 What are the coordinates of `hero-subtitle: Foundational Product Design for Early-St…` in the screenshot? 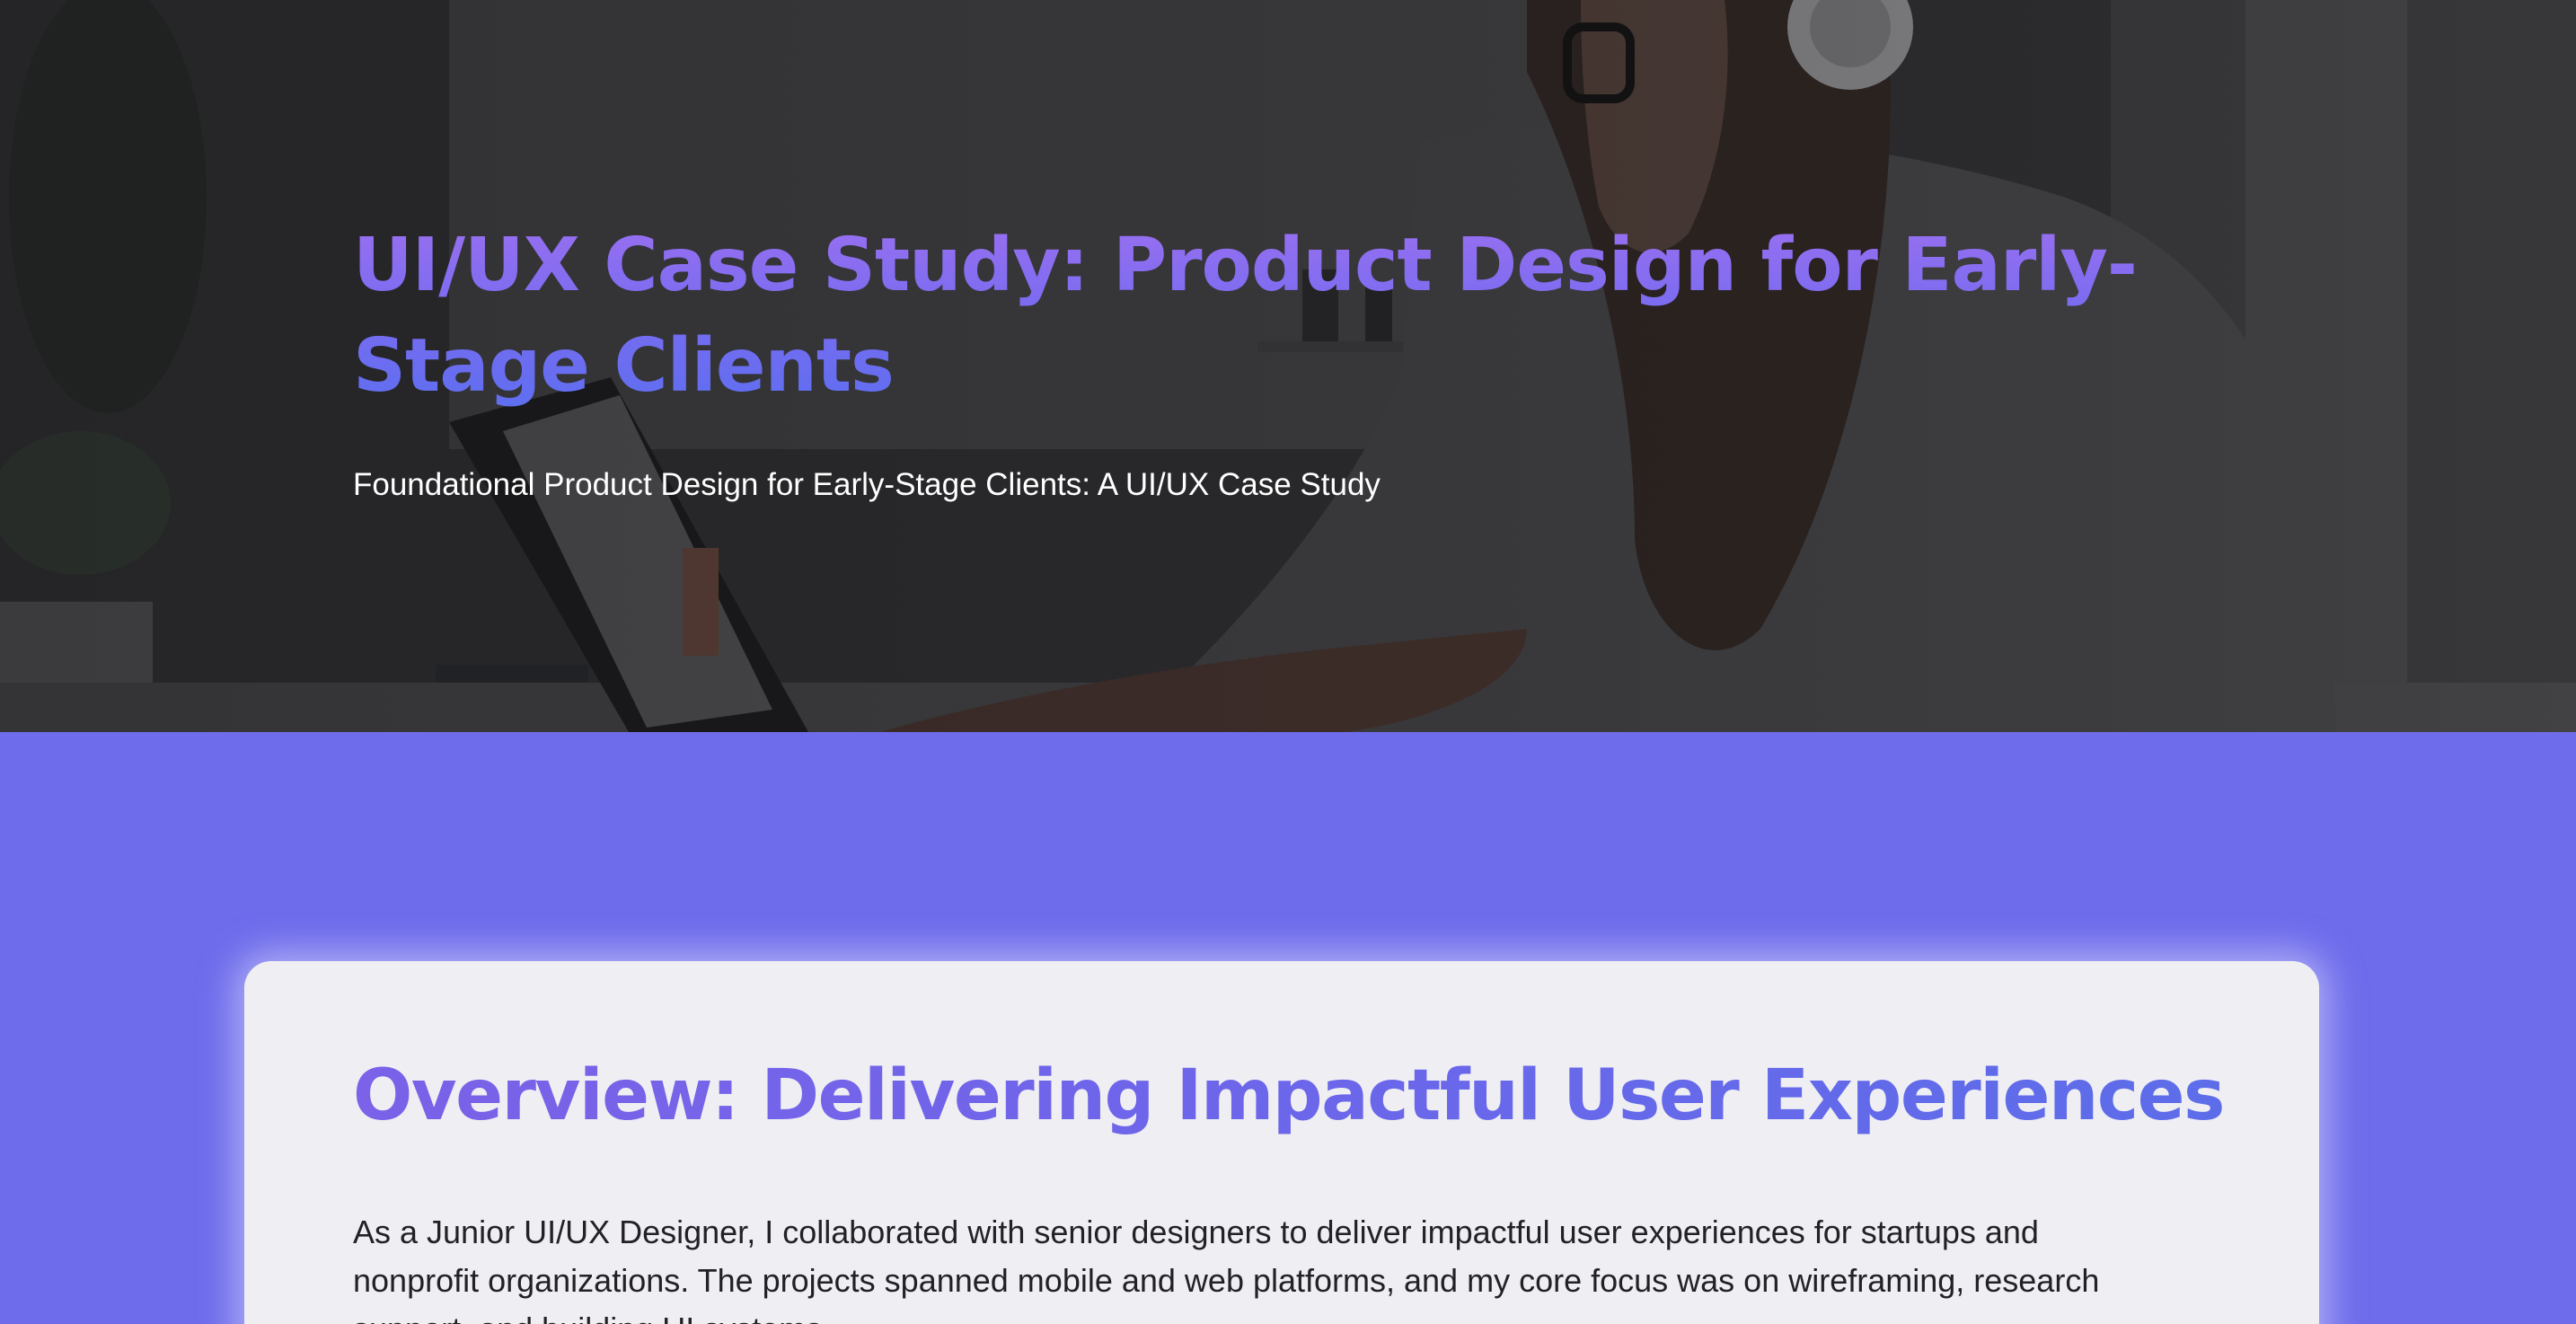 It's located at (867, 484).